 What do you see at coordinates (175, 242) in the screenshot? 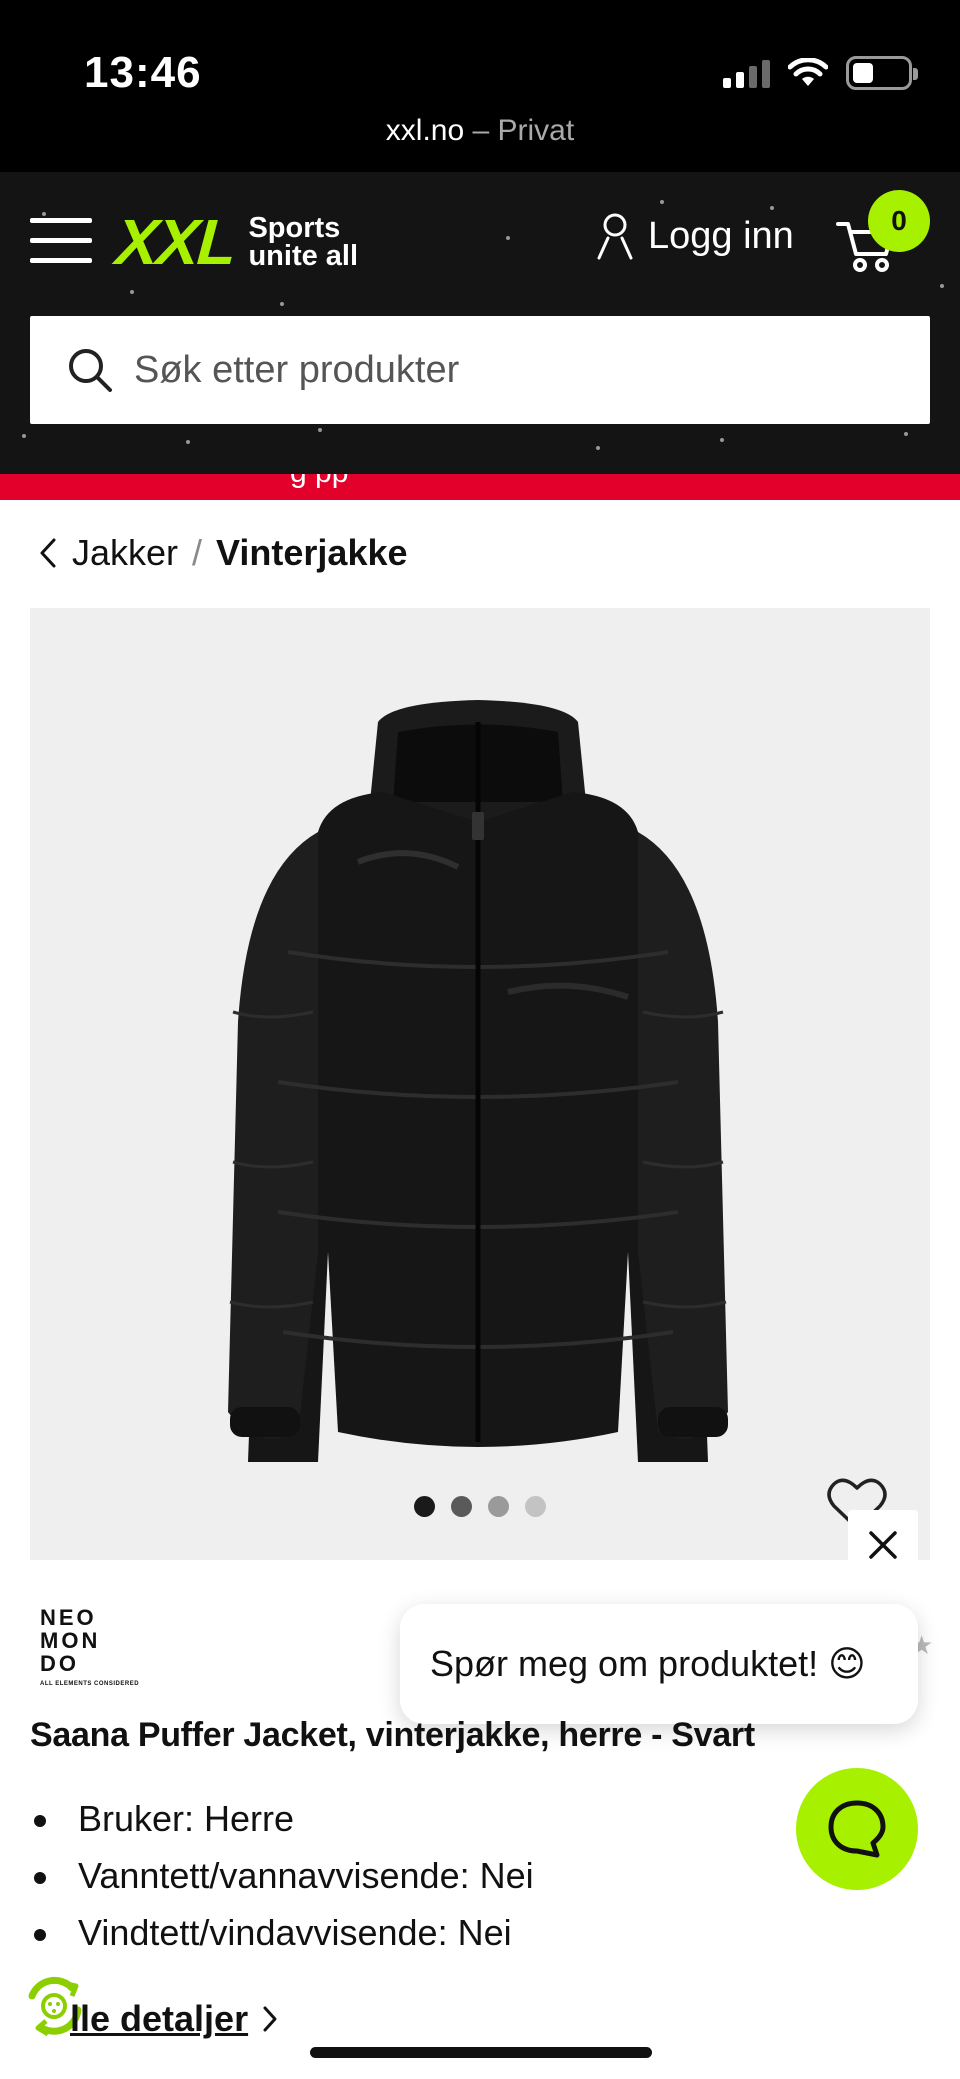
I see `logo-wordmark: XXL` at bounding box center [175, 242].